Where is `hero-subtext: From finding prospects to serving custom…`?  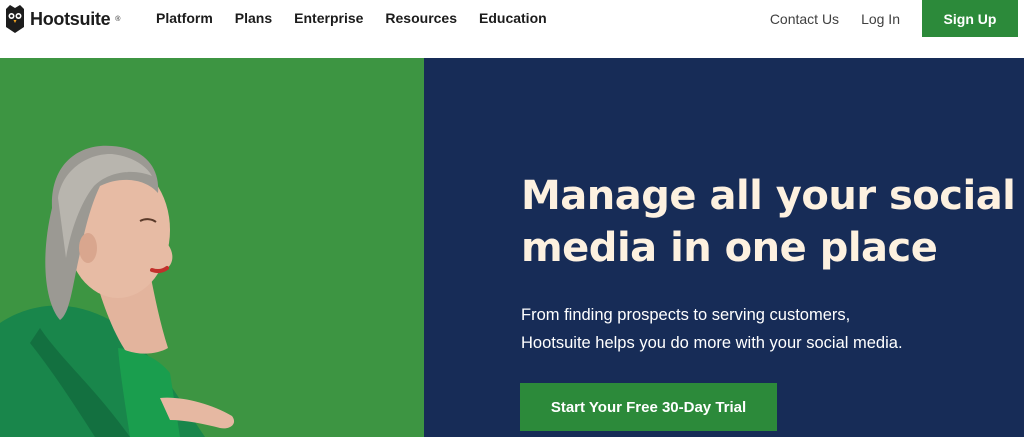 hero-subtext: From finding prospects to serving custom… is located at coordinates (741, 329).